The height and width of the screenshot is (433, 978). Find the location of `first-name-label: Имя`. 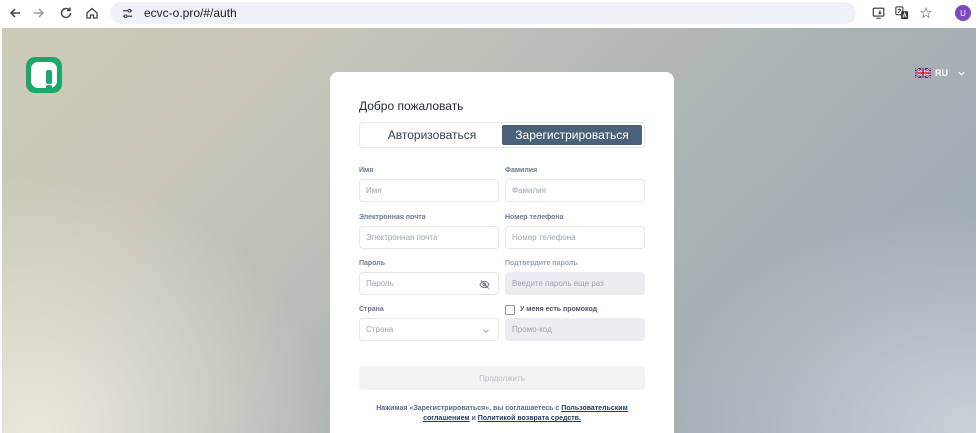

first-name-label: Имя is located at coordinates (366, 170).